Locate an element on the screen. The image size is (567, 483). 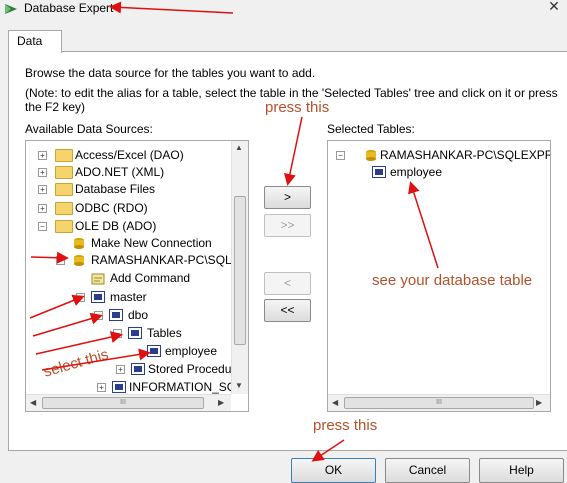
remove-all-button: << is located at coordinates (287, 310).